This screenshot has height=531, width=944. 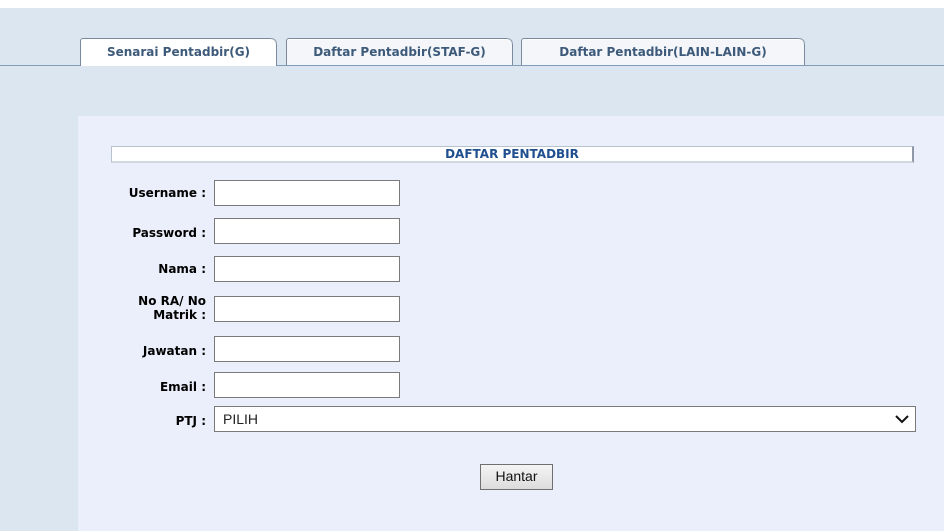 I want to click on tab-daftar-pentadbir-lain: Daftar Pentadbir(LAIN-LAIN-G), so click(x=663, y=51).